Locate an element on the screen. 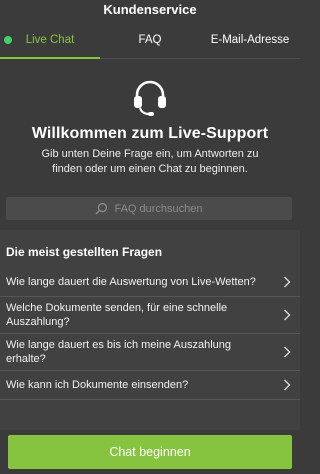 The image size is (320, 474). tab-faq: FAQ is located at coordinates (150, 40).